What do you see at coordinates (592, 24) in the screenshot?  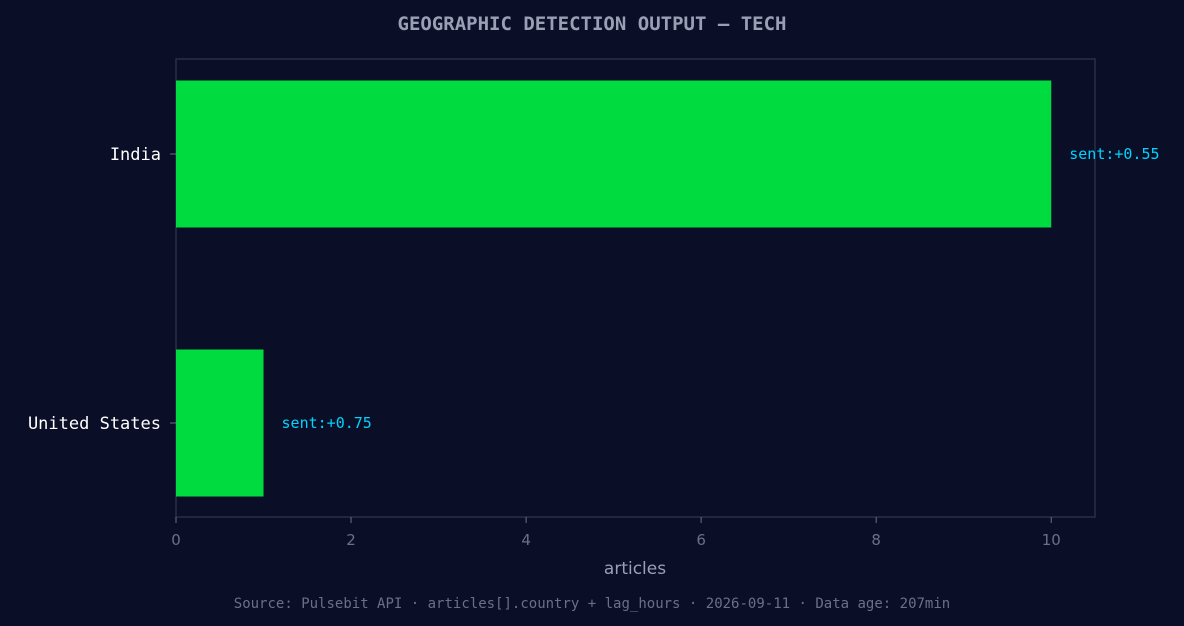 I see `chart-title: GEOGRAPHIC DETECTION OUTPUT — TECH` at bounding box center [592, 24].